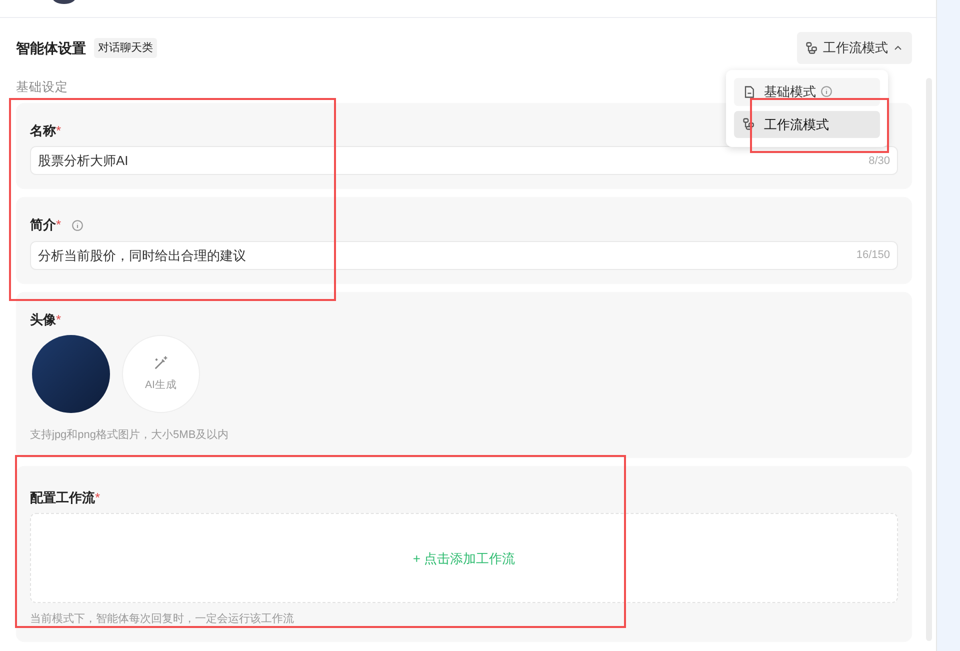  Describe the element at coordinates (46, 225) in the screenshot. I see `field-label: 简介*` at that location.